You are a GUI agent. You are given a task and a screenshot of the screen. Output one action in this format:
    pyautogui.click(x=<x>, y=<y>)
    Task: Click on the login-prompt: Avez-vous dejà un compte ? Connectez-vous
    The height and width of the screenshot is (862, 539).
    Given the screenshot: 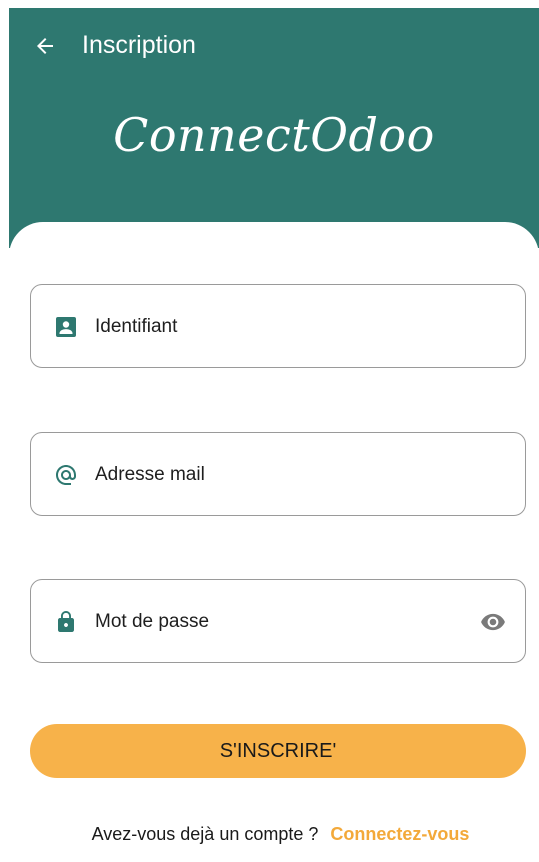 What is the action you would take?
    pyautogui.click(x=269, y=834)
    